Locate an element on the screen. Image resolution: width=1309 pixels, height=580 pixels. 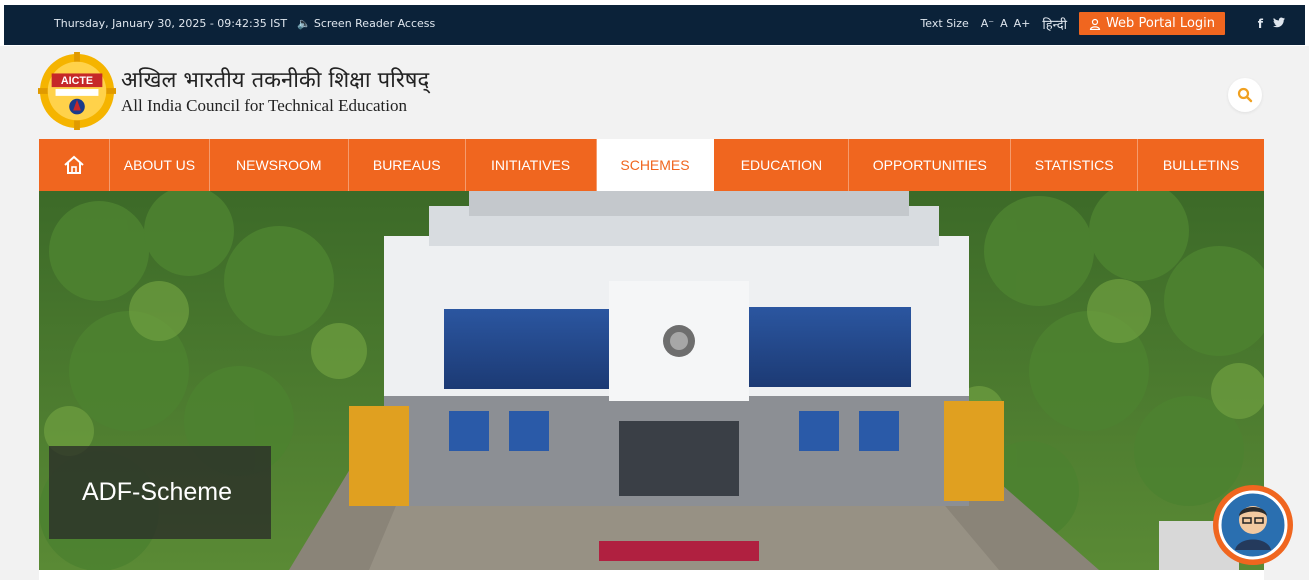
font-decrease-button: A⁻ is located at coordinates (987, 23).